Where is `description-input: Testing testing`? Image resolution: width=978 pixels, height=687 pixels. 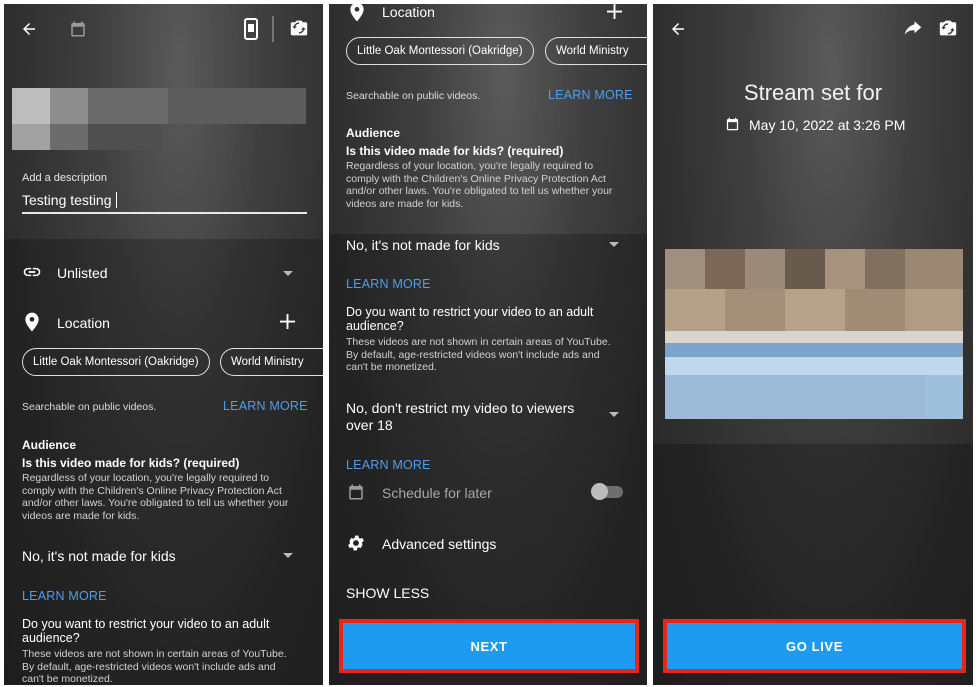
description-input: Testing testing is located at coordinates (69, 200).